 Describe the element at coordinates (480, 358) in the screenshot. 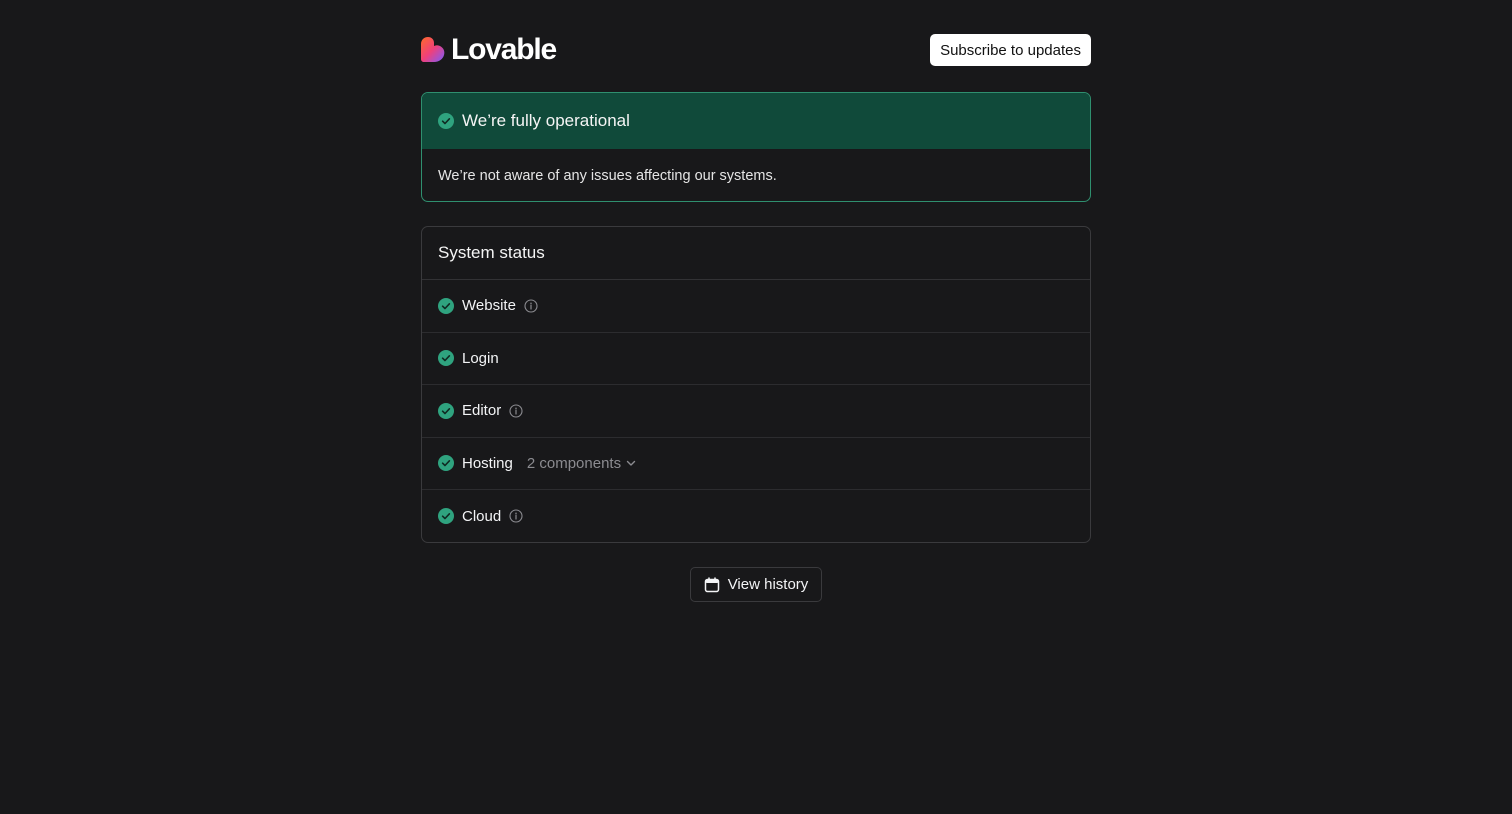

I see `component-label: Login` at that location.